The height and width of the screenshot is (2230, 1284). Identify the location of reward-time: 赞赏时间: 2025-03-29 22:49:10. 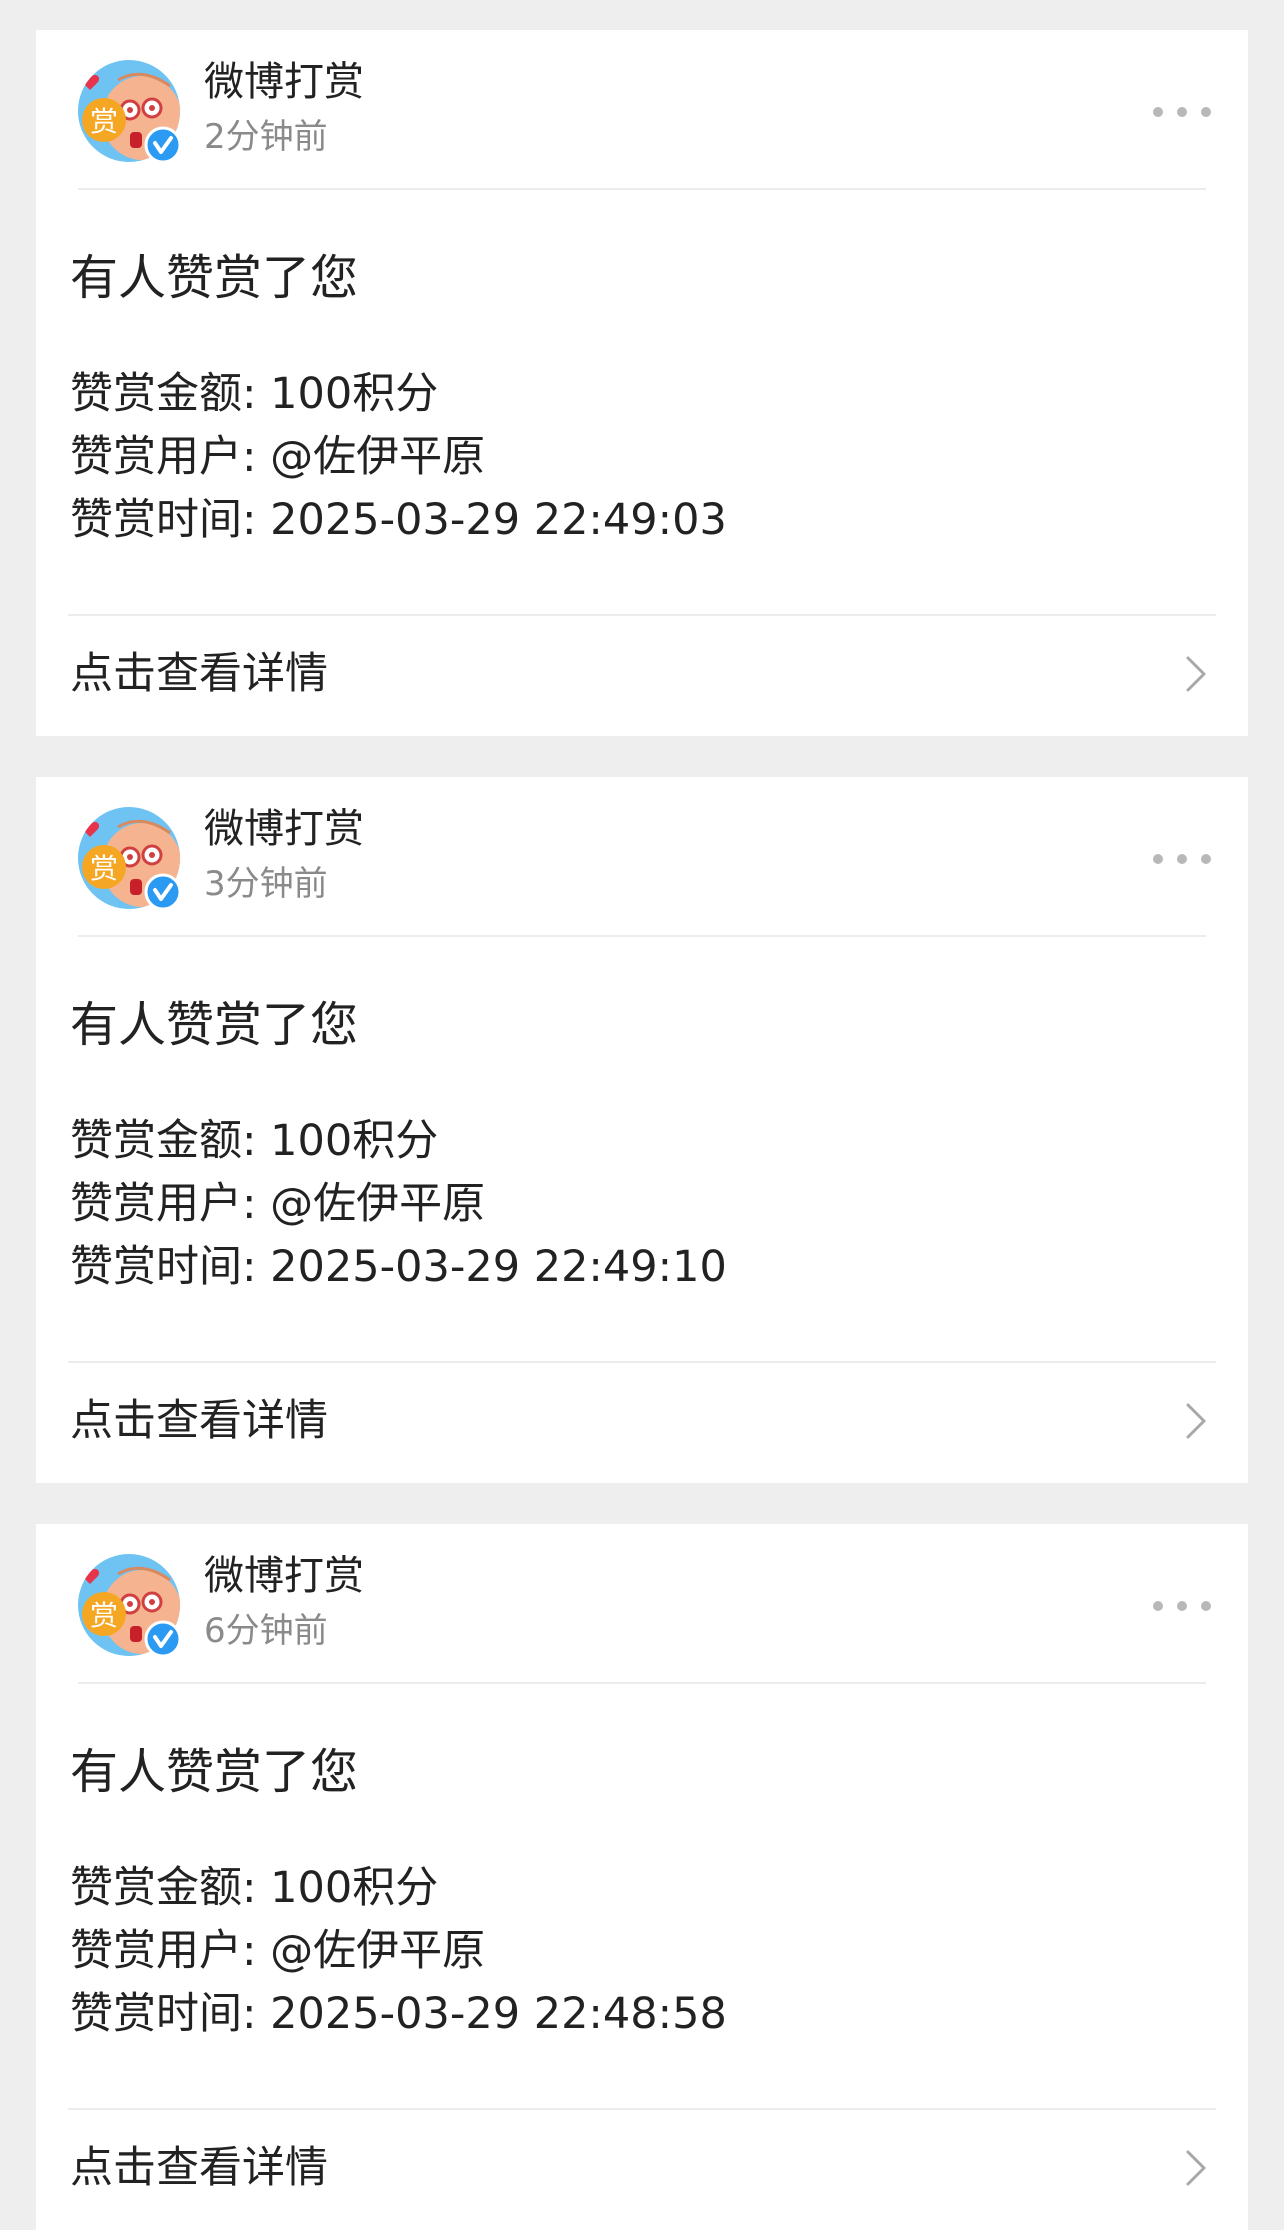
(398, 1267).